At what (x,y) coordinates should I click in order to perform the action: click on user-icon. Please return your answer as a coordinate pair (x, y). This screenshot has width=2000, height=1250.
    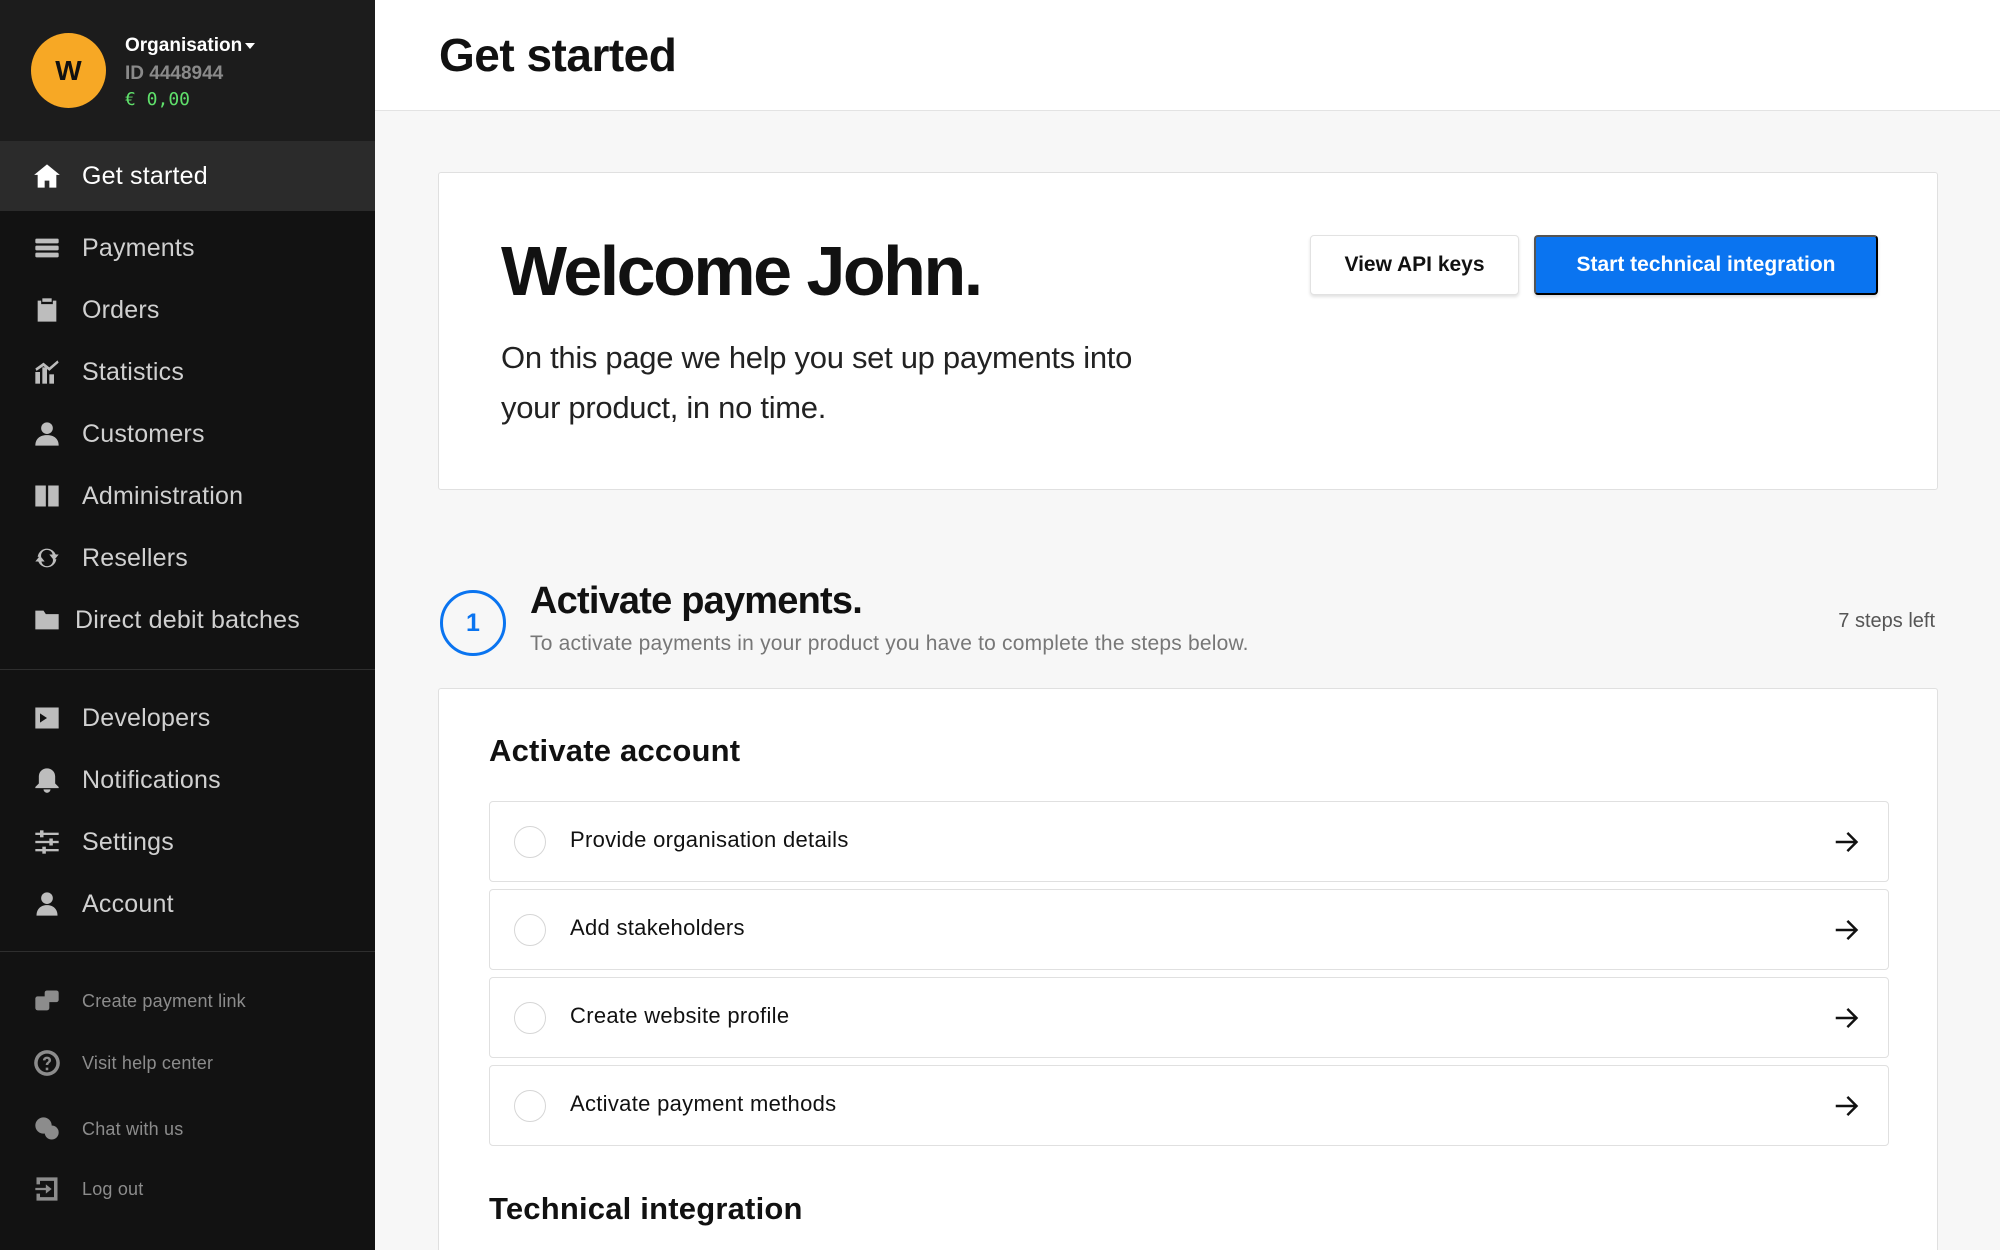
    Looking at the image, I should click on (47, 904).